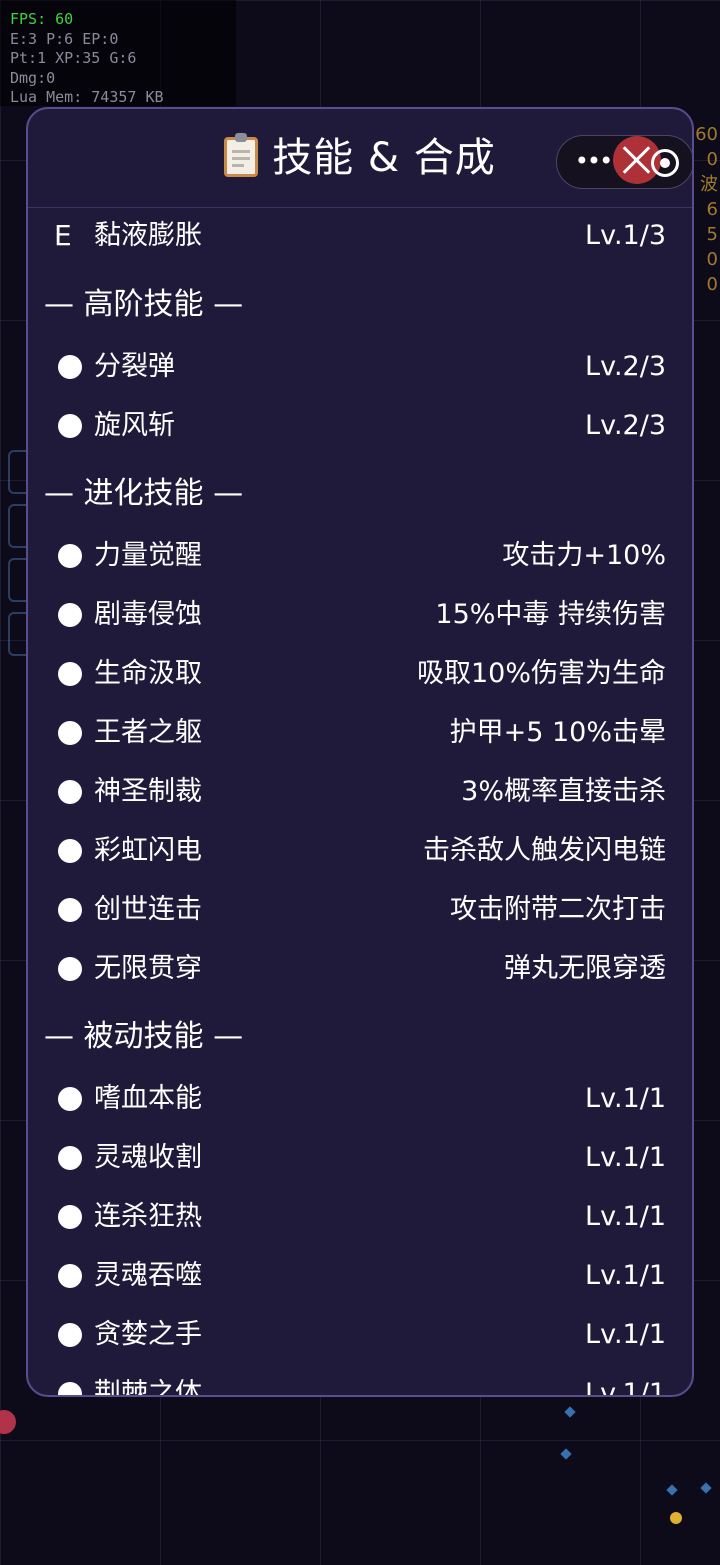  What do you see at coordinates (148, 1216) in the screenshot?
I see `skill-name: 连杀狂热` at bounding box center [148, 1216].